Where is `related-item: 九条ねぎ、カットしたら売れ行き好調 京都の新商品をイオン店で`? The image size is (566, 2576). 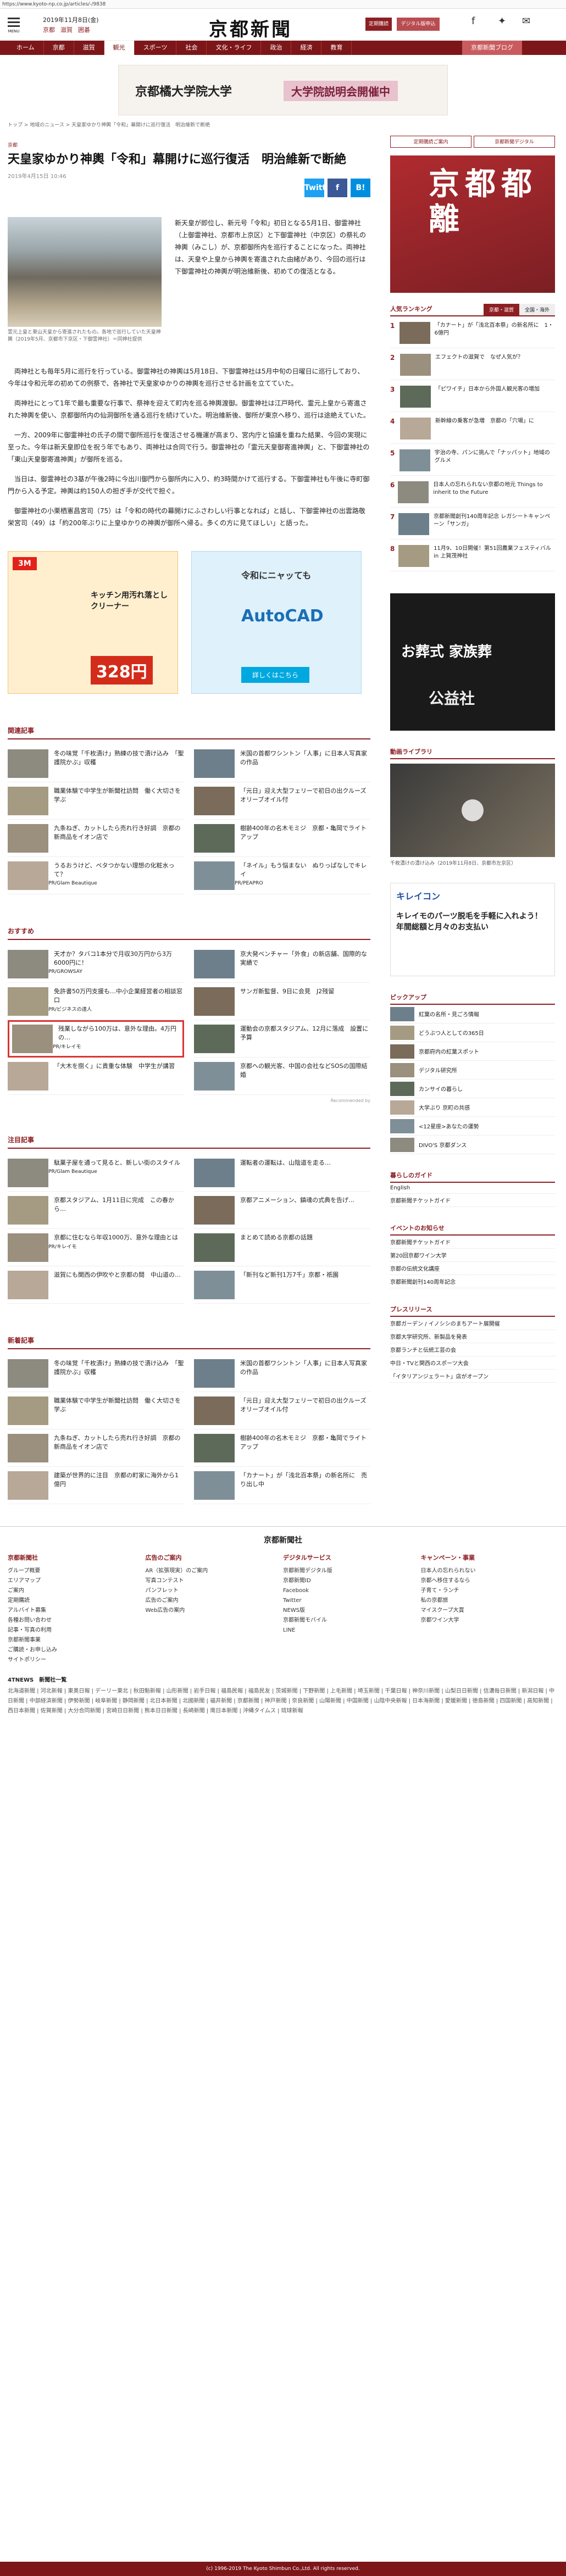 related-item: 九条ねぎ、カットしたら売れ行き好調 京都の新商品をイオン店で is located at coordinates (96, 839).